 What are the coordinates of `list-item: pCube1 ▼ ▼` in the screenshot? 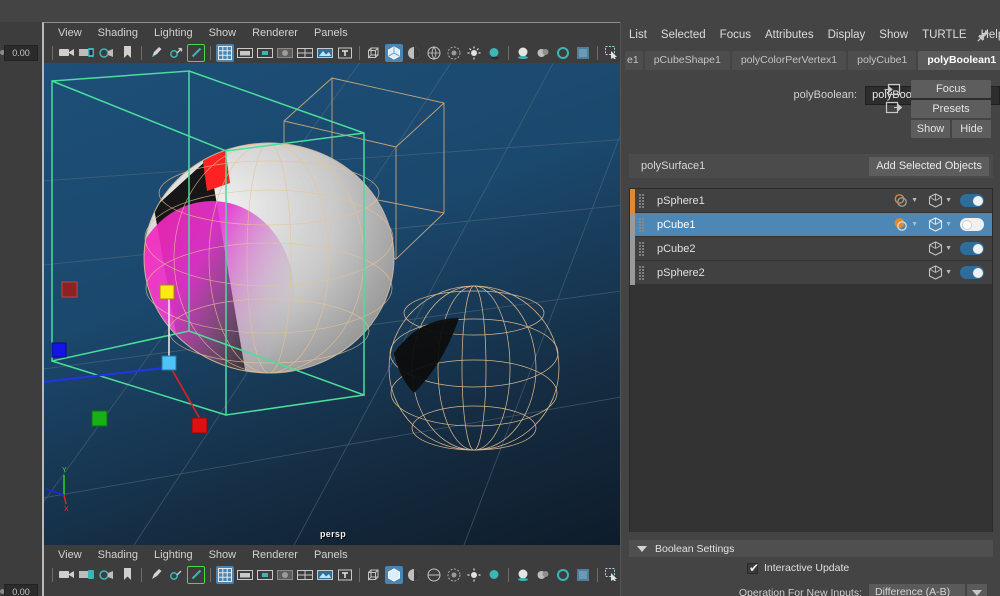 It's located at (811, 224).